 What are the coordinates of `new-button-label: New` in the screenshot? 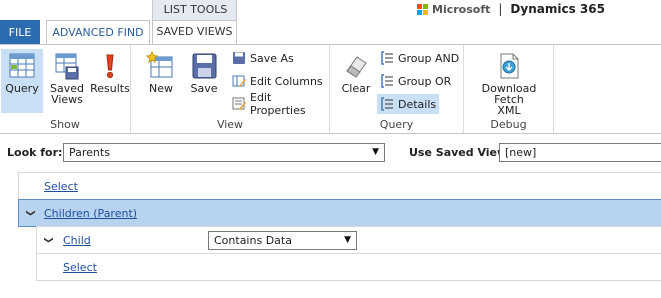 It's located at (161, 88).